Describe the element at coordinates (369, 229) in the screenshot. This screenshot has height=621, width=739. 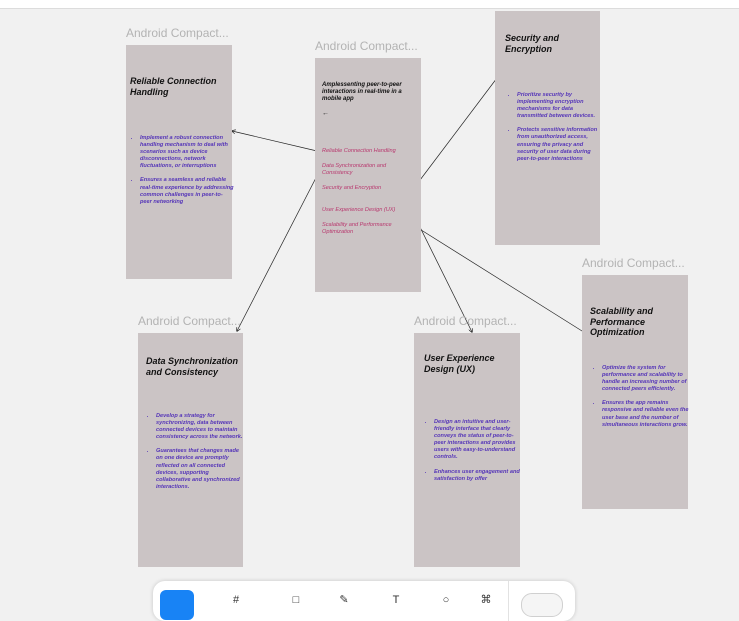
I see `menu-item-scalability: Scalability and Performance Optimization` at that location.